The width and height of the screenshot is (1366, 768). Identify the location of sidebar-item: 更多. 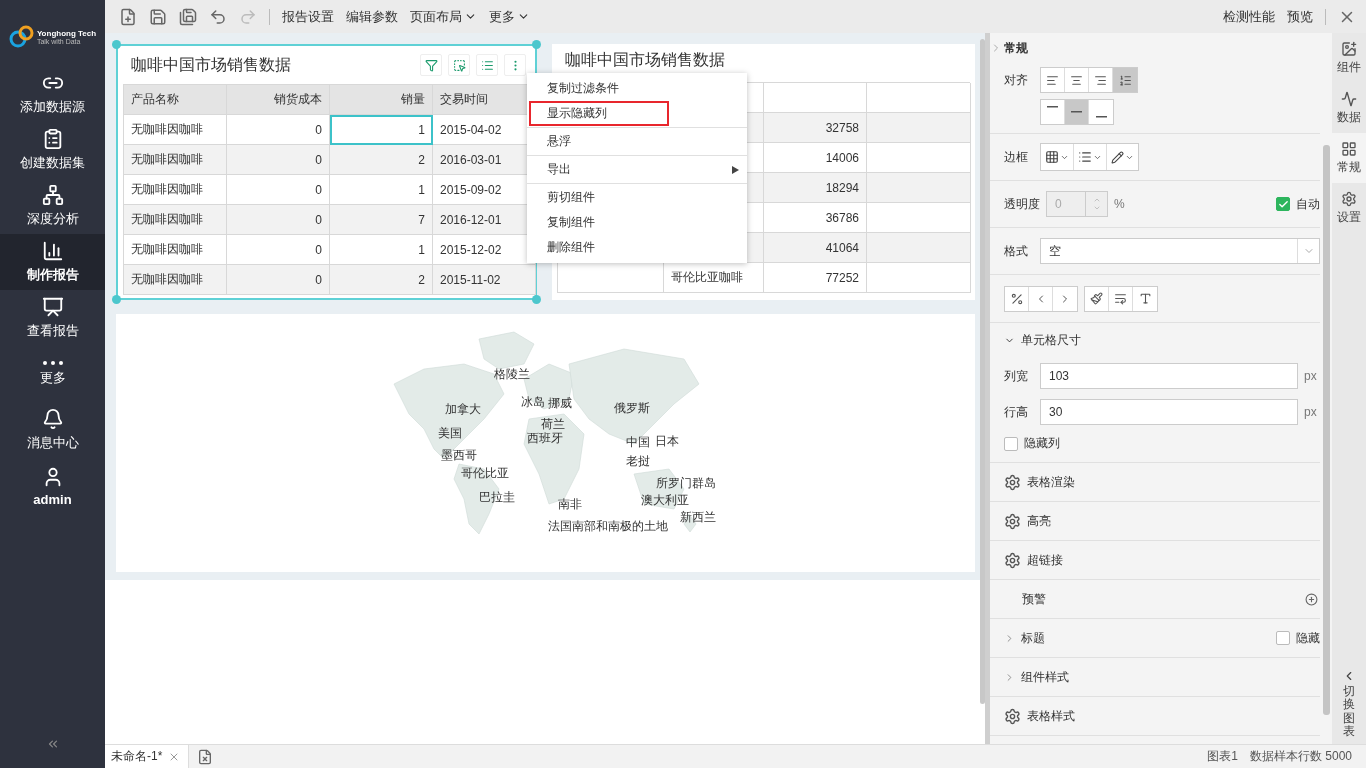
(52, 374).